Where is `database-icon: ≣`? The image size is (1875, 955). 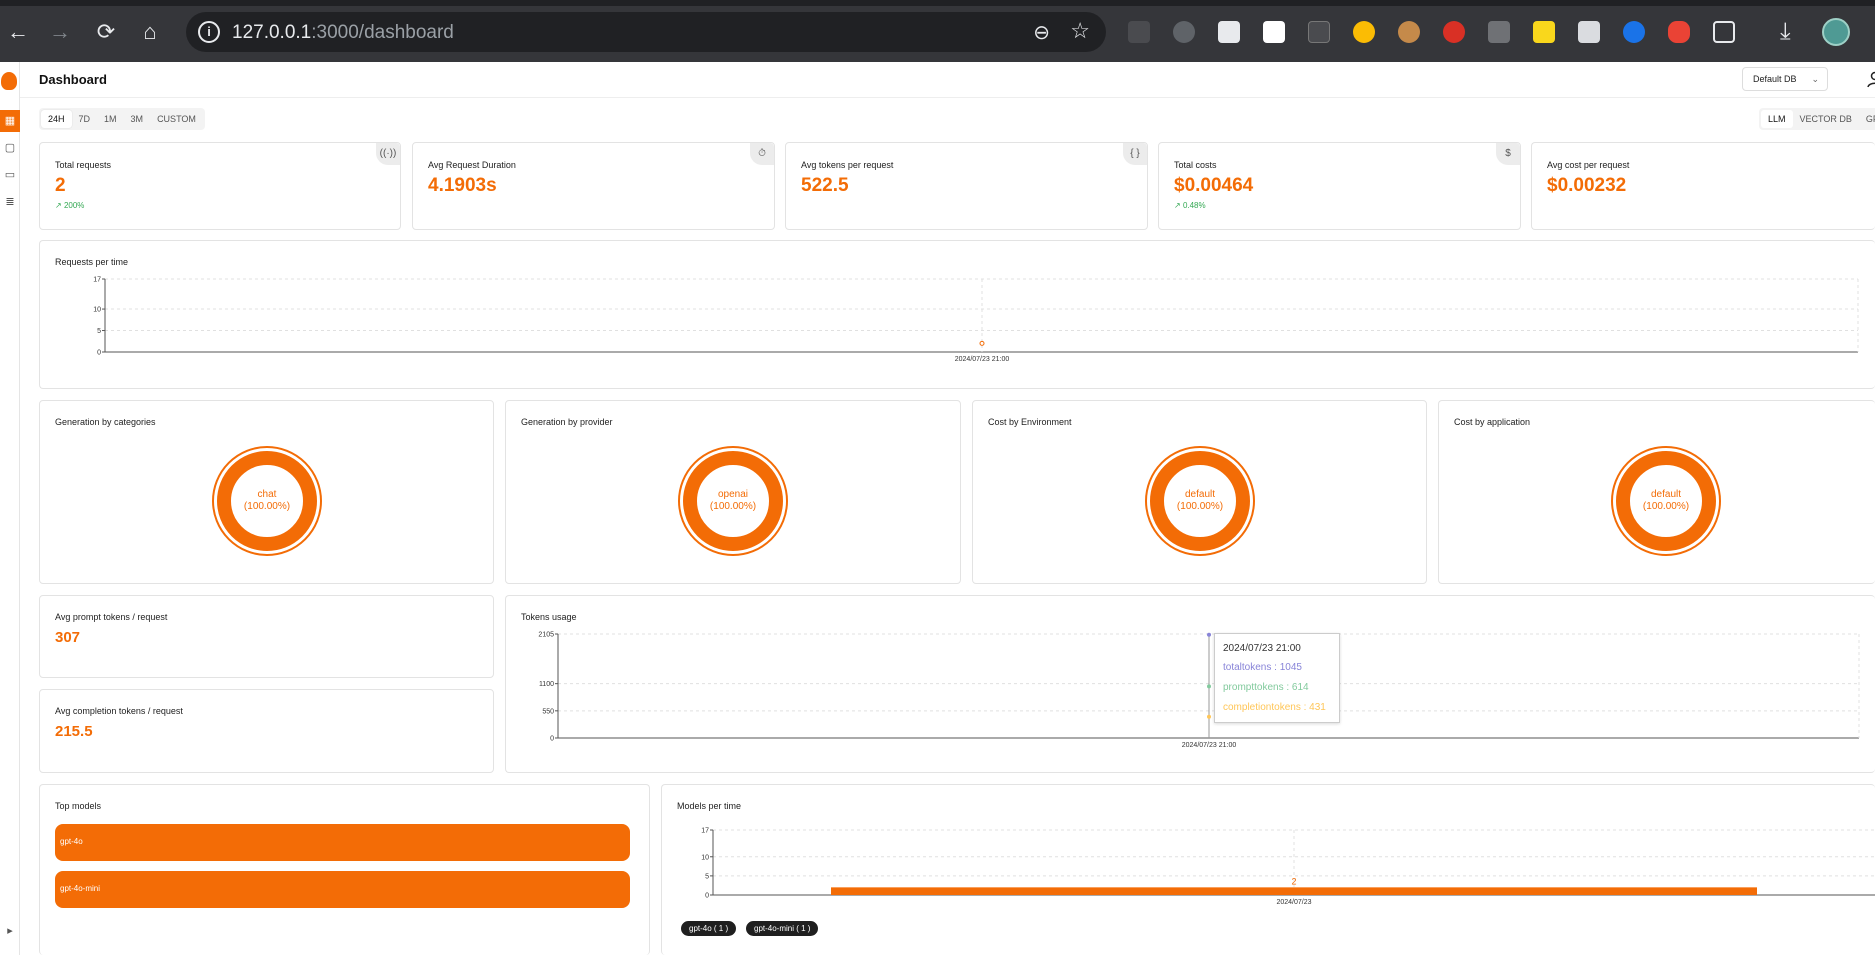
database-icon: ≣ is located at coordinates (10, 202).